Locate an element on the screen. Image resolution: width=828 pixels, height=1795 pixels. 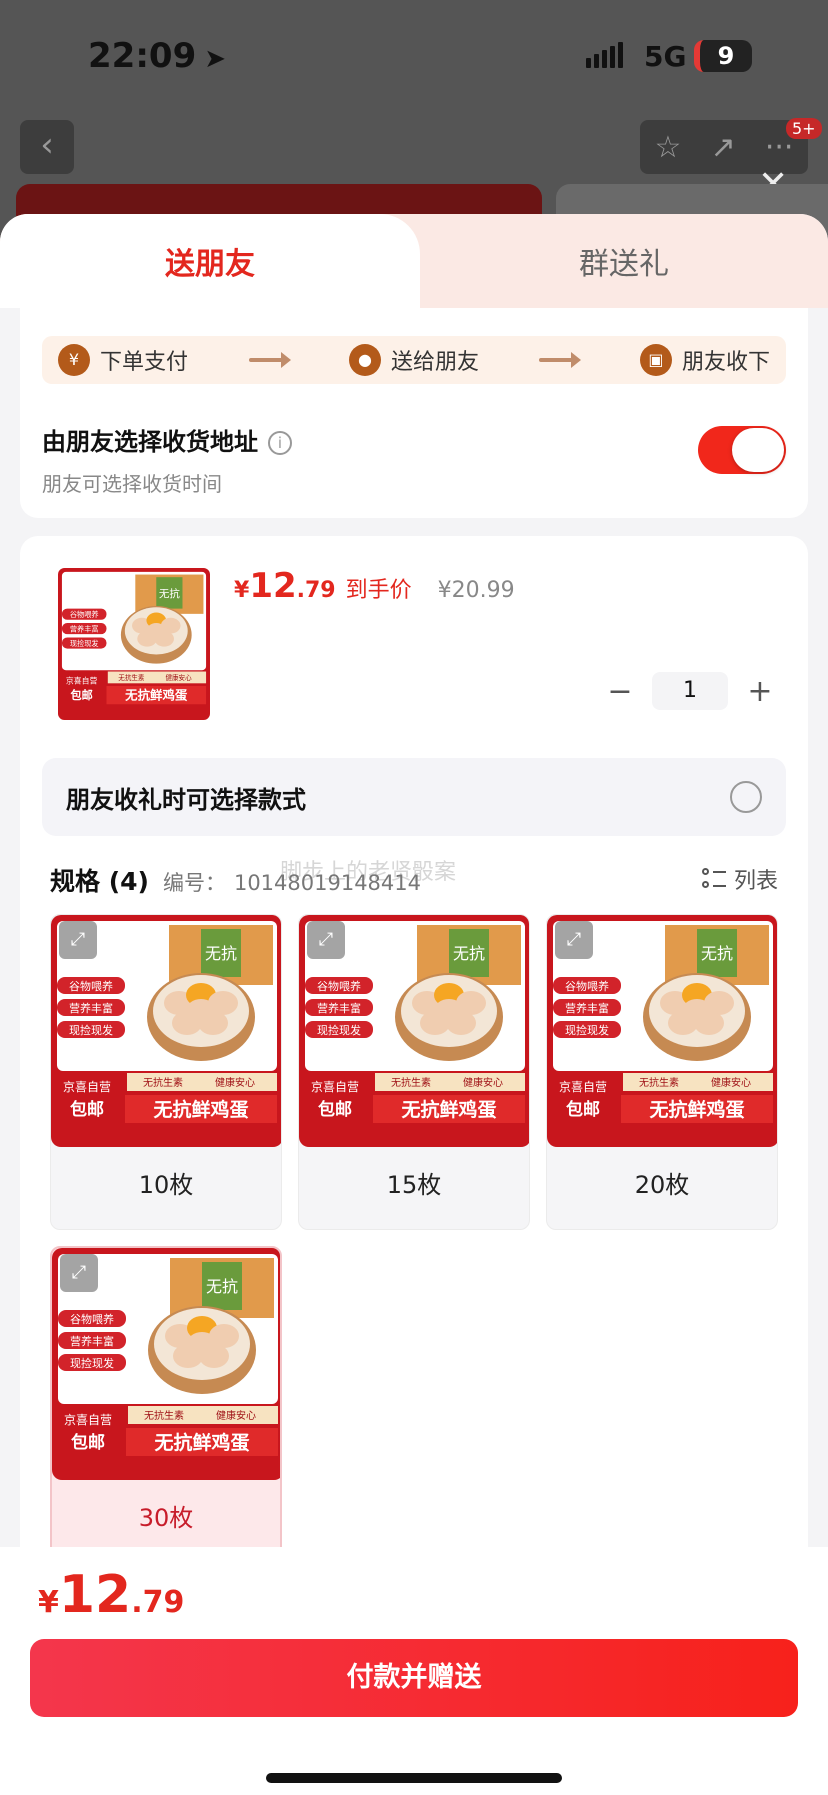
spec-card-selected: 无抗 谷物喂养 营养丰富 现捡现发 无抗生素 健康安心 京喜自营 包邮 无抗鲜鸡蛋 ⤢ 30枚 is located at coordinates (166, 1404).